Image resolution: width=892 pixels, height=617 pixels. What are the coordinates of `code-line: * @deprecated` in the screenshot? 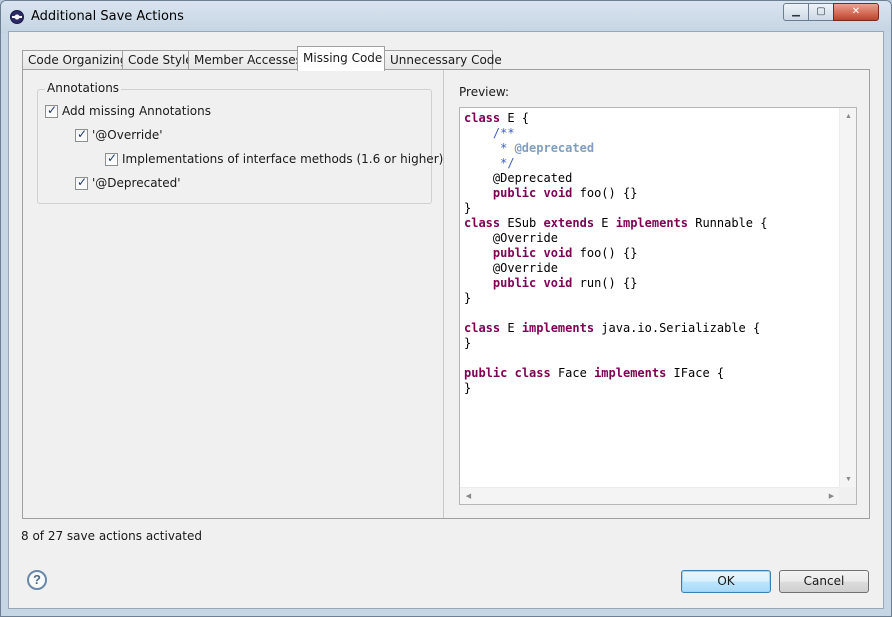 It's located at (547, 148).